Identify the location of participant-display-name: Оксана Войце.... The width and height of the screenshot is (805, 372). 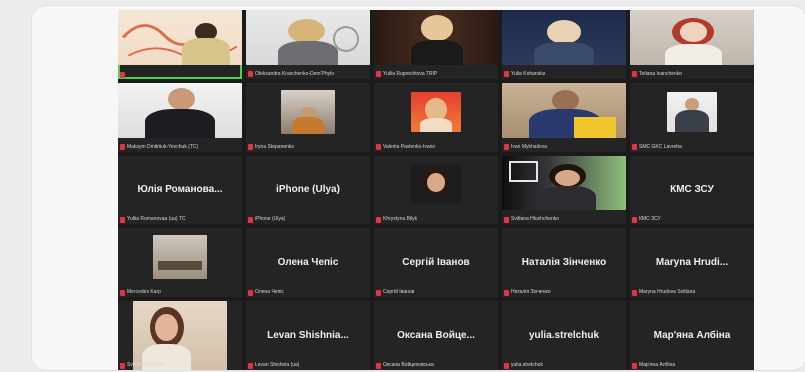
(436, 336).